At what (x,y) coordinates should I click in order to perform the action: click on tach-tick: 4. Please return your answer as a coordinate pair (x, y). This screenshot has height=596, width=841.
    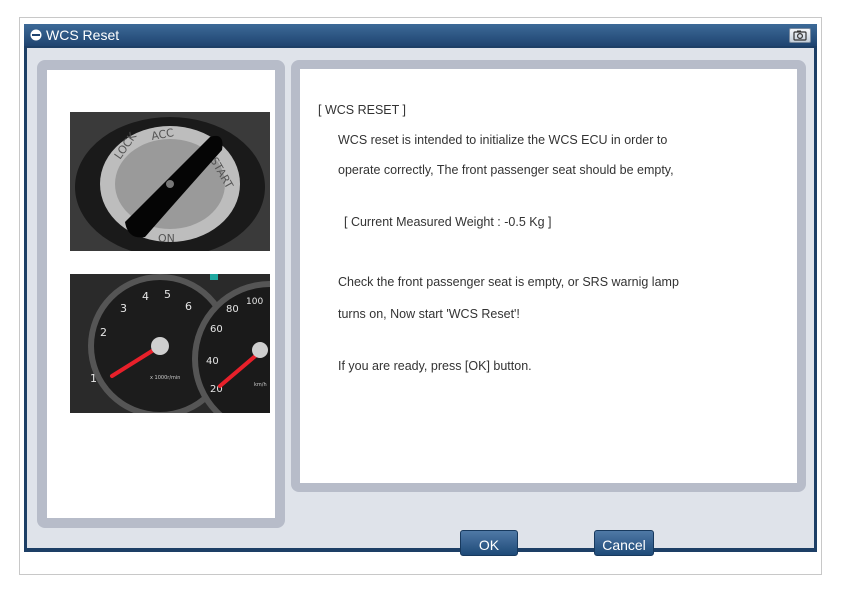
    Looking at the image, I should click on (145, 296).